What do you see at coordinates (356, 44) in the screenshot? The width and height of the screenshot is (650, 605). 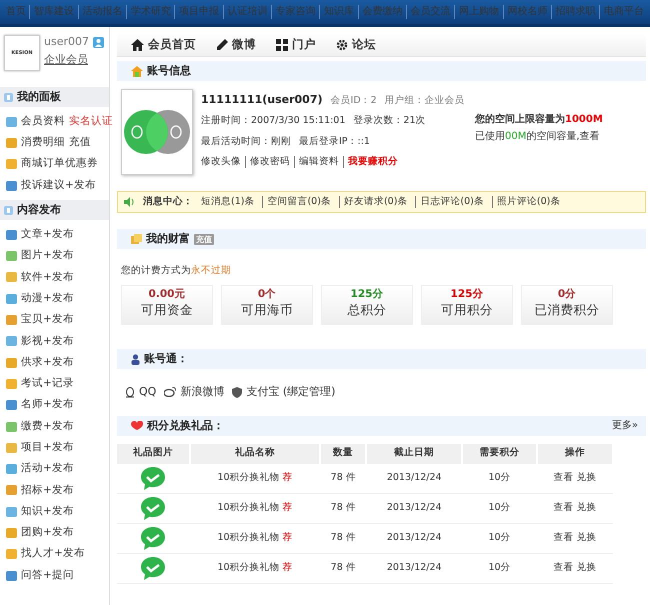 I see `tab: 论坛` at bounding box center [356, 44].